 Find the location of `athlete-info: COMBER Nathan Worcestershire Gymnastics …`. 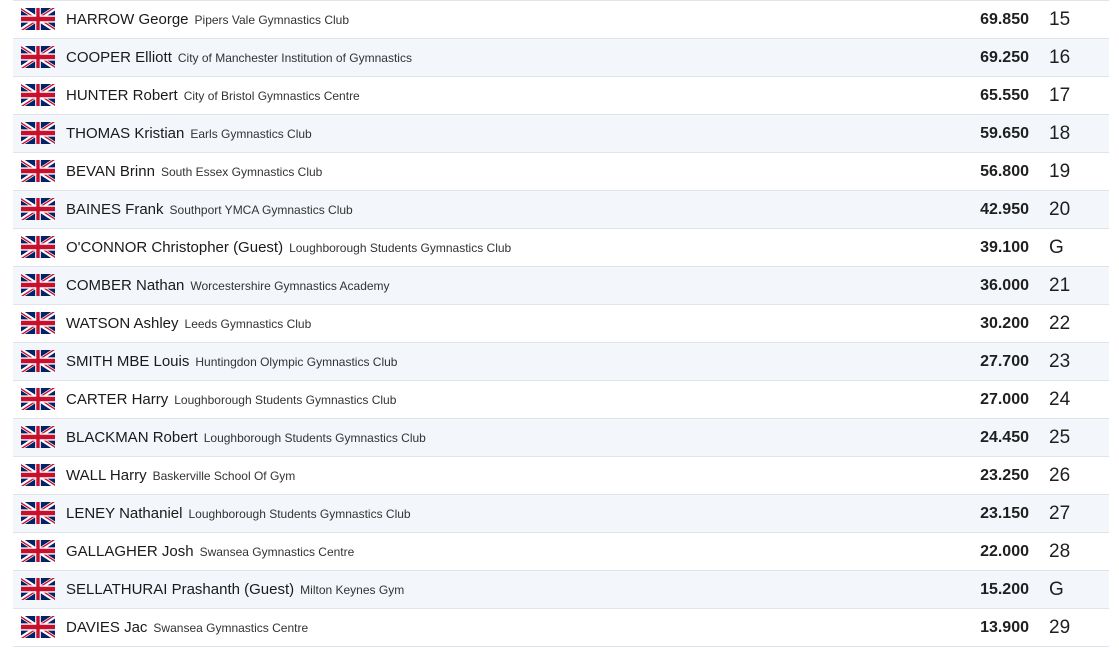

athlete-info: COMBER Nathan Worcestershire Gymnastics … is located at coordinates (228, 285).